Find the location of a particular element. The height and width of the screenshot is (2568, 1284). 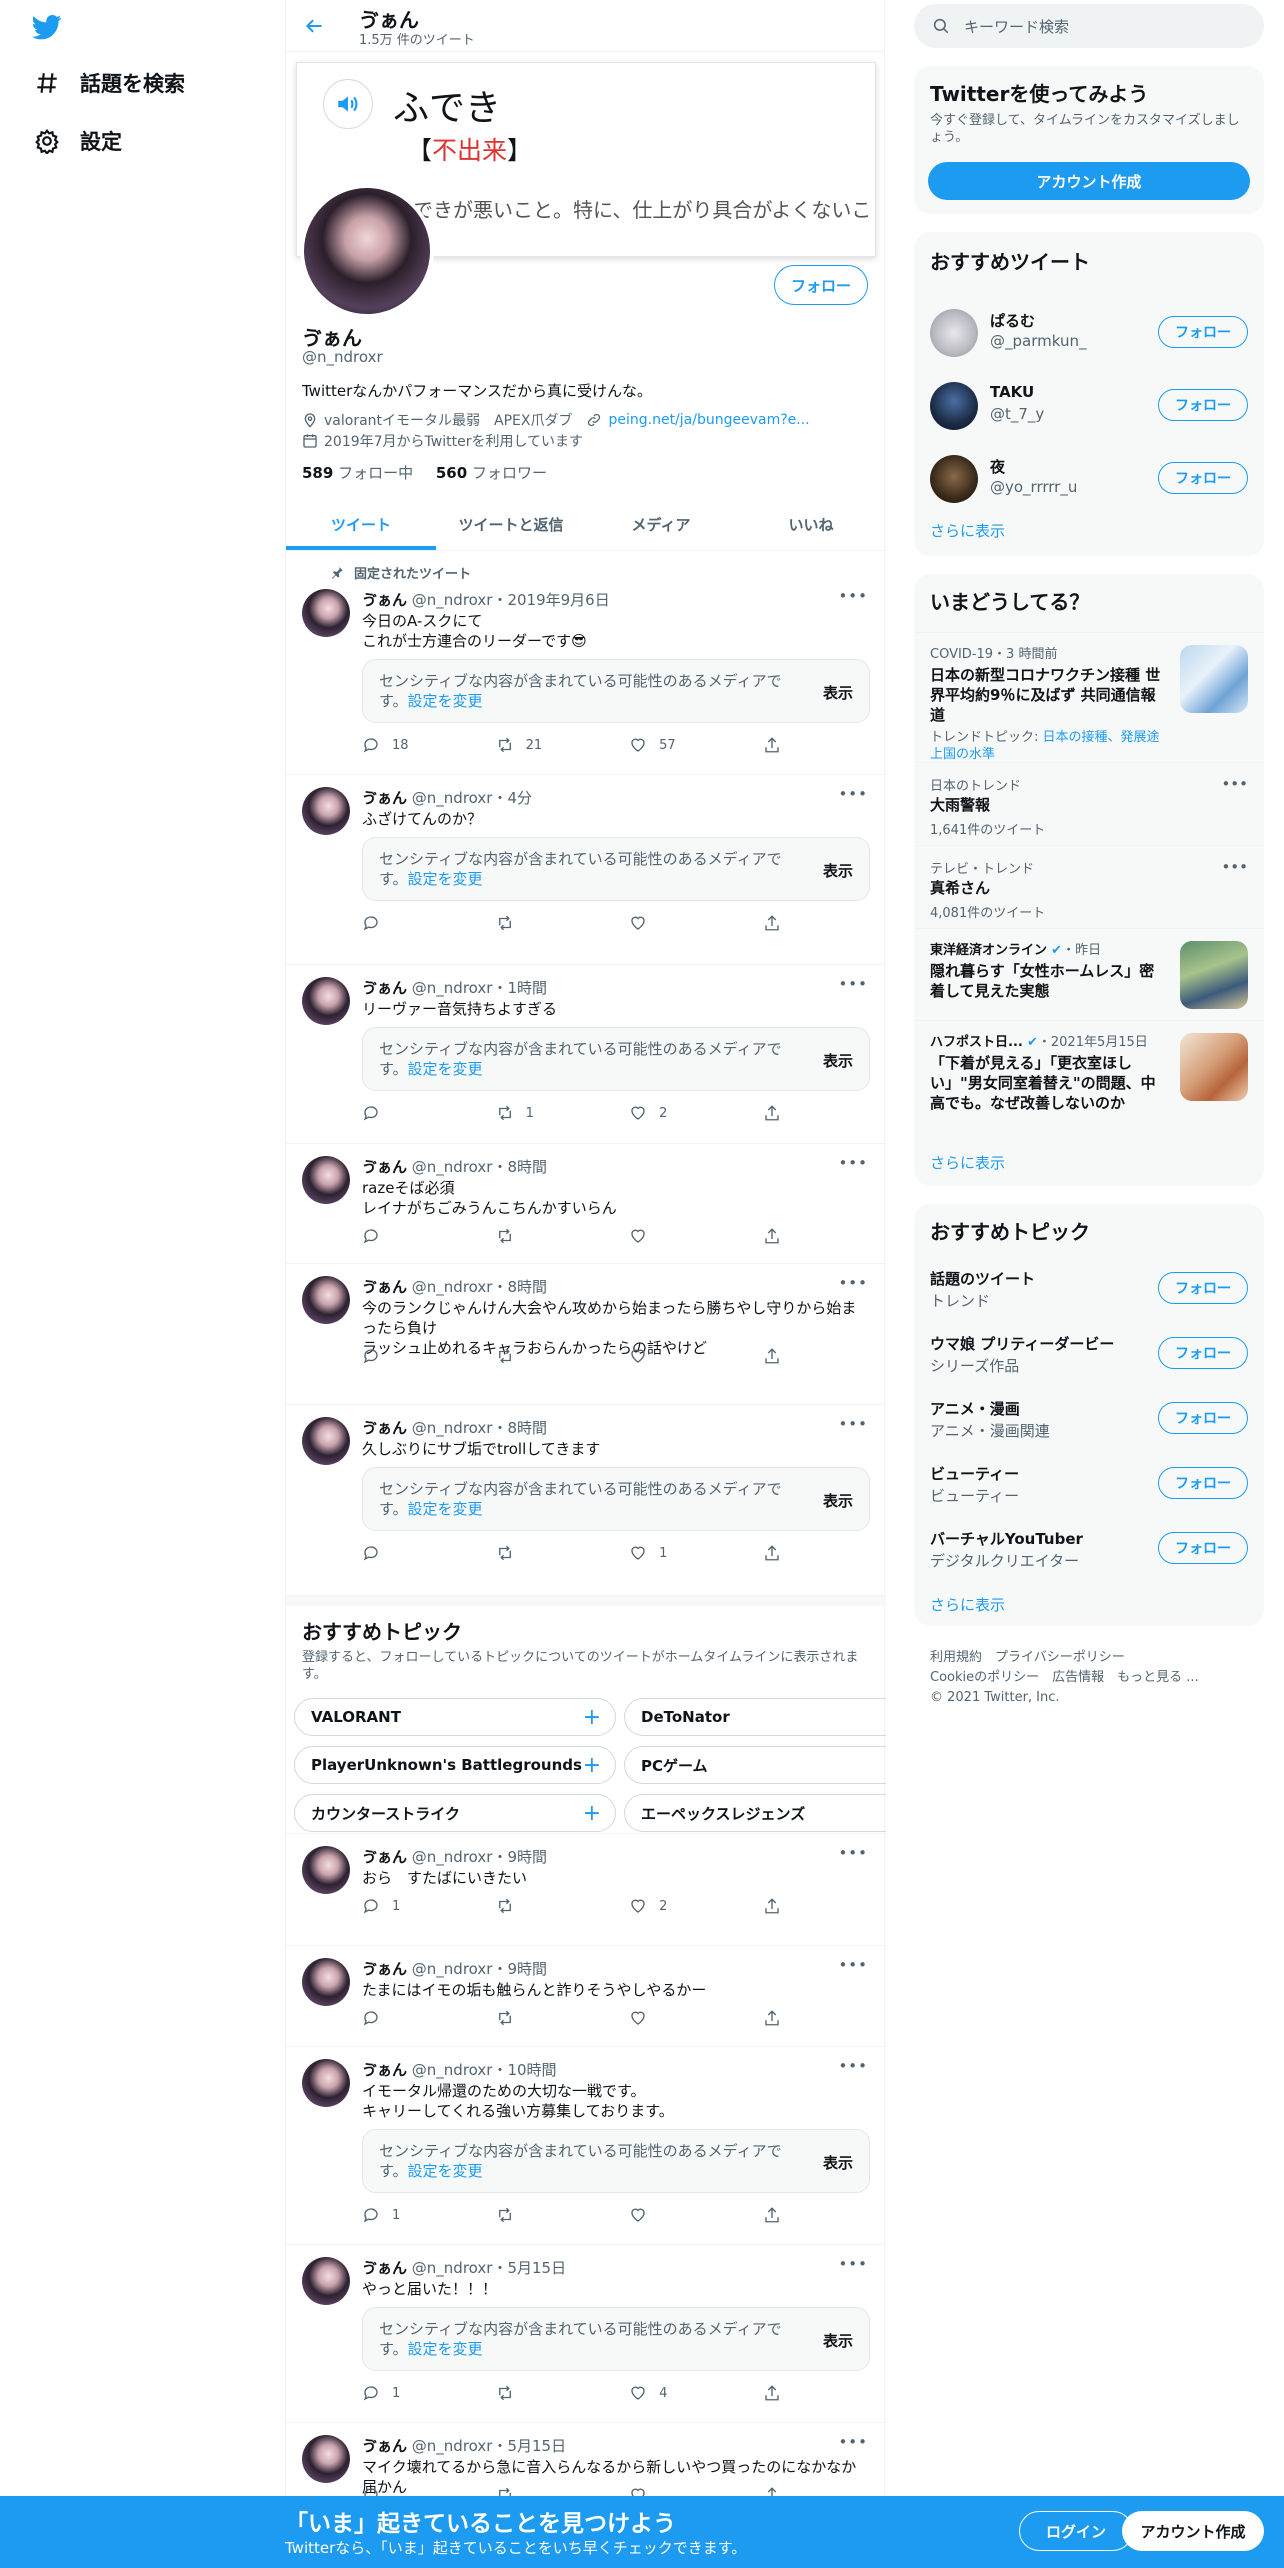

topic-chip-pc-game: PCゲーム is located at coordinates (755, 1765).